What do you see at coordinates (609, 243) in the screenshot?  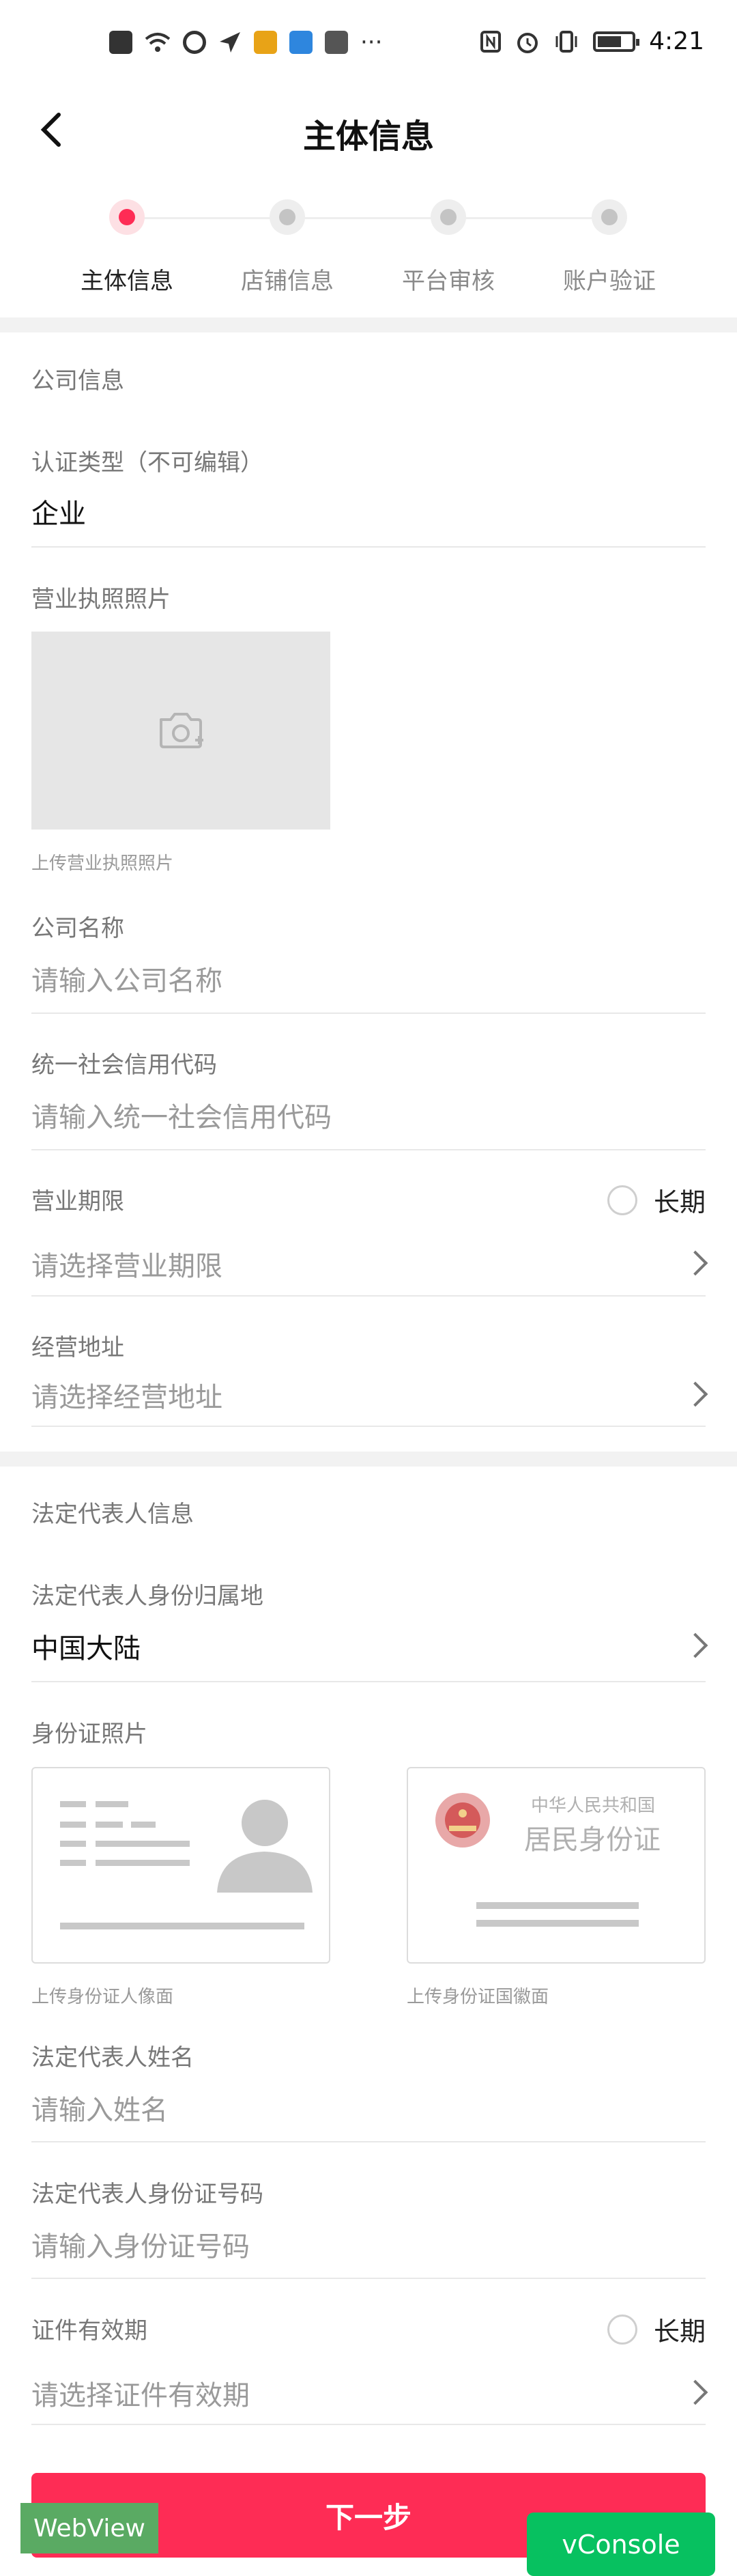 I see `step-4: 账户验证` at bounding box center [609, 243].